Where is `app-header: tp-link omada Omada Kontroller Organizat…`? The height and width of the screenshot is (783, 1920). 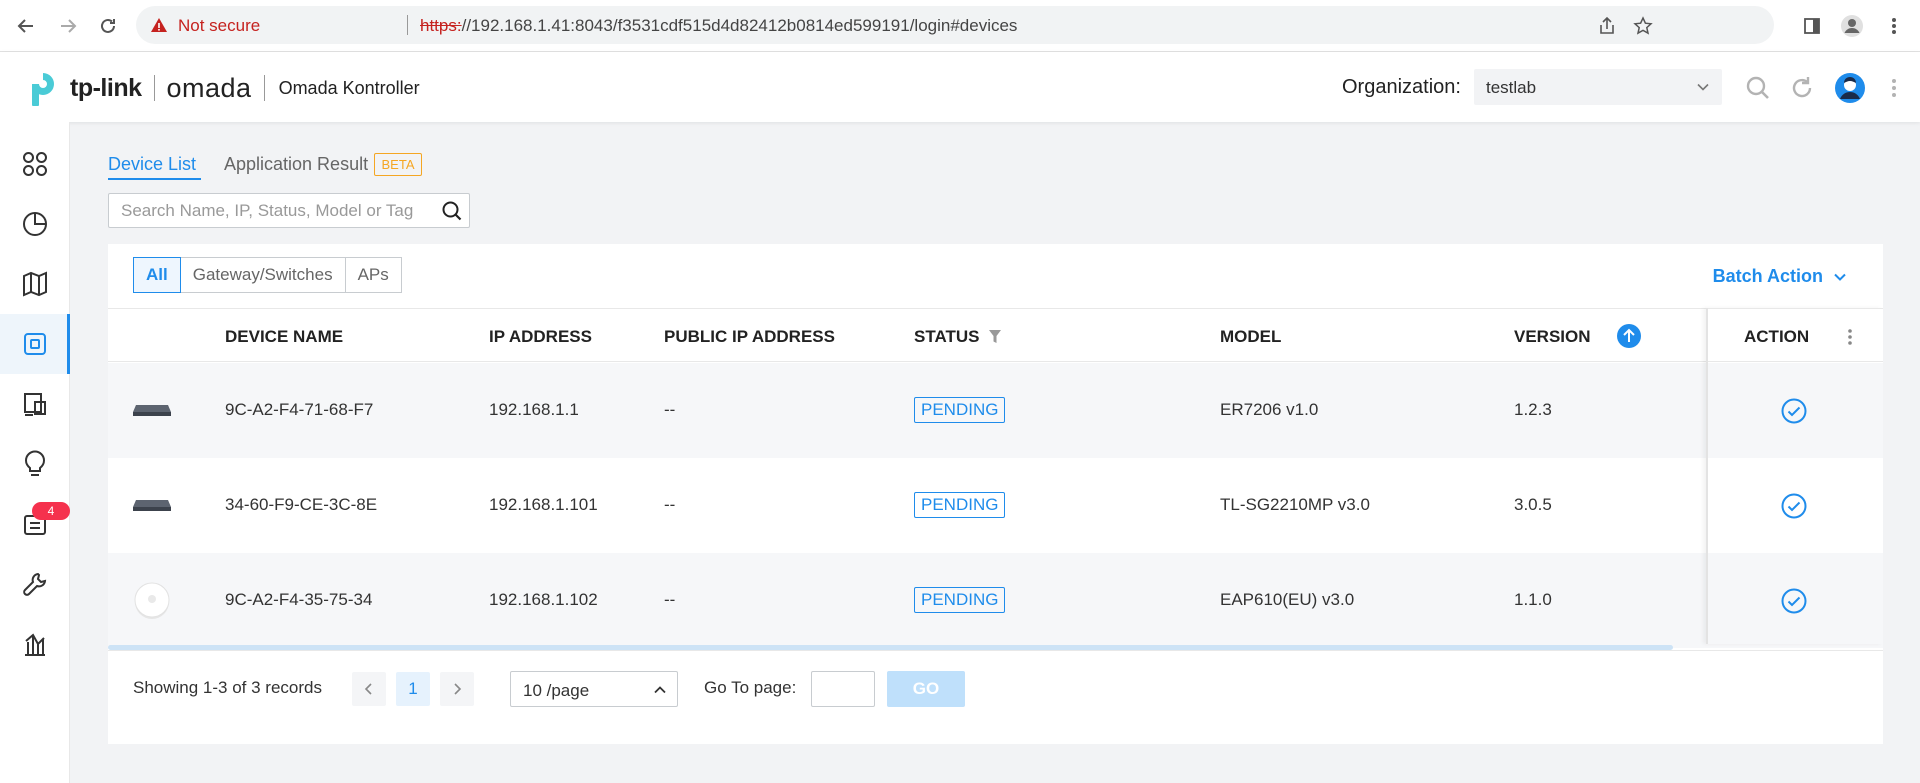 app-header: tp-link omada Omada Kontroller Organizat… is located at coordinates (960, 87).